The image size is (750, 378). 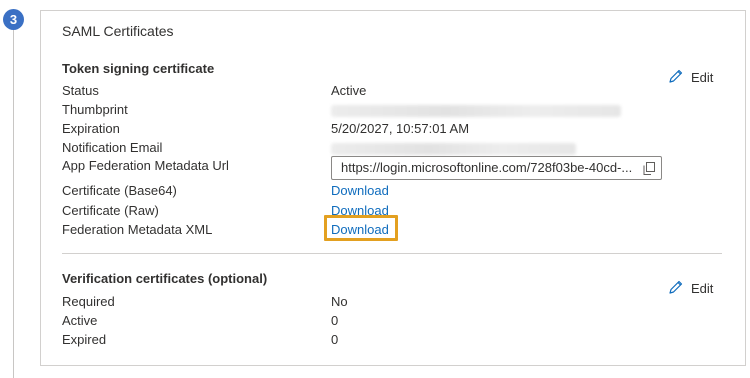 What do you see at coordinates (360, 230) in the screenshot?
I see `federation-xml-download-link: Download` at bounding box center [360, 230].